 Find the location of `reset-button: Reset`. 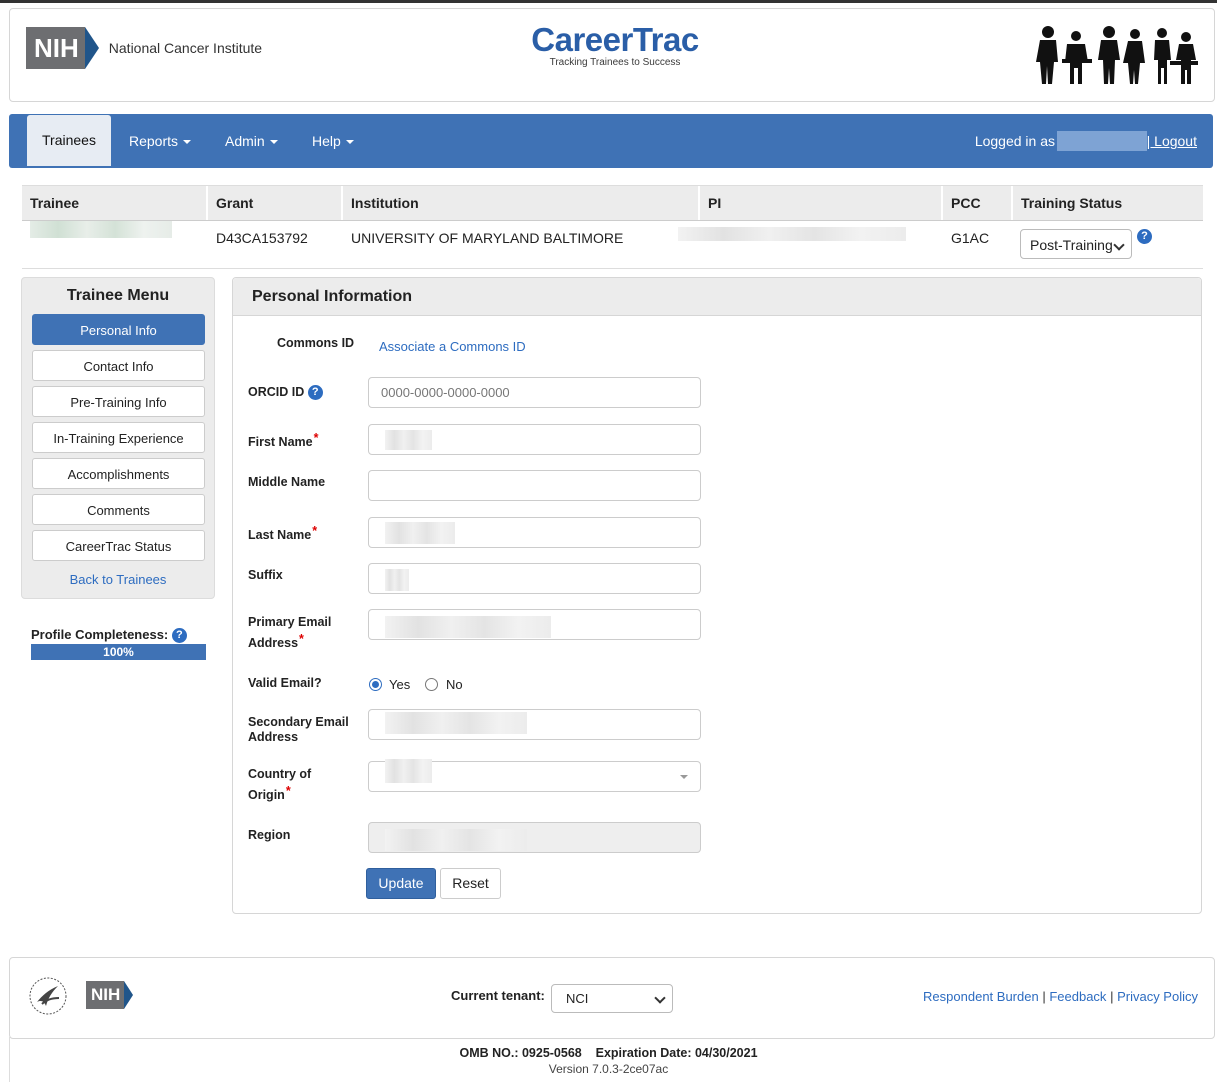

reset-button: Reset is located at coordinates (470, 883).